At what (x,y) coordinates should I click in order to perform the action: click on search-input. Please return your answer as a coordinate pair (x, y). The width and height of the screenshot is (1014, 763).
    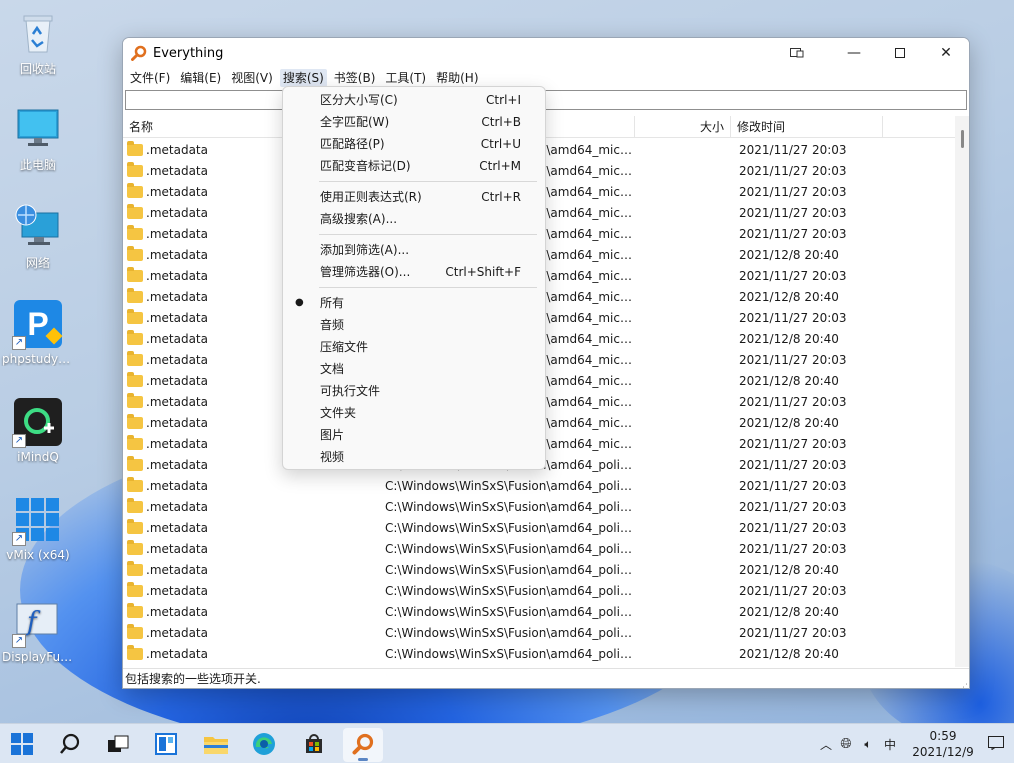
    Looking at the image, I should click on (546, 100).